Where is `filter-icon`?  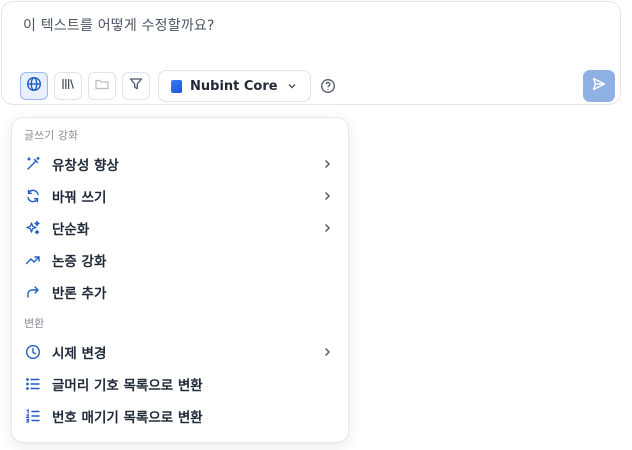 filter-icon is located at coordinates (136, 86).